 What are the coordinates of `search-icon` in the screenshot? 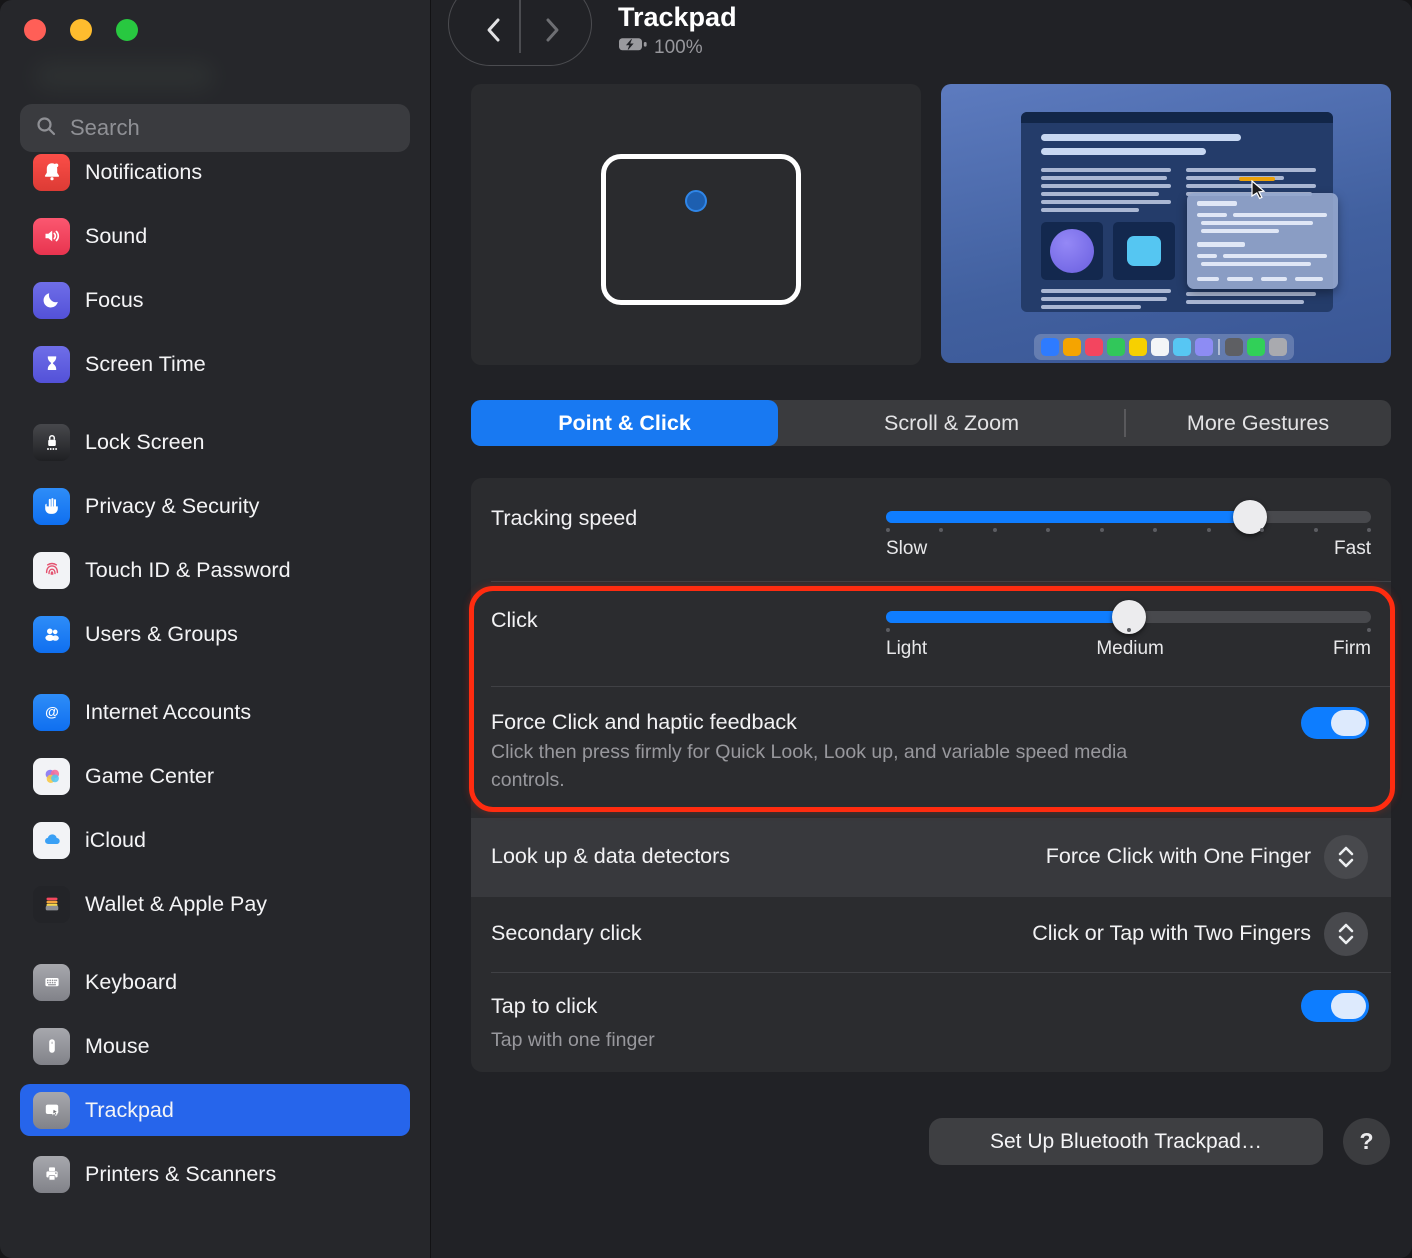 It's located at (46, 128).